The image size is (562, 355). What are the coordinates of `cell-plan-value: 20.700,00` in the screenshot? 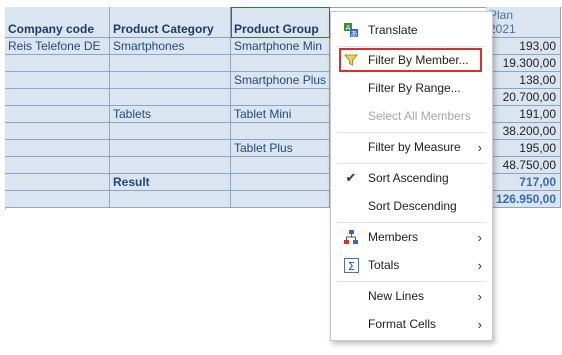 It's located at (523, 97).